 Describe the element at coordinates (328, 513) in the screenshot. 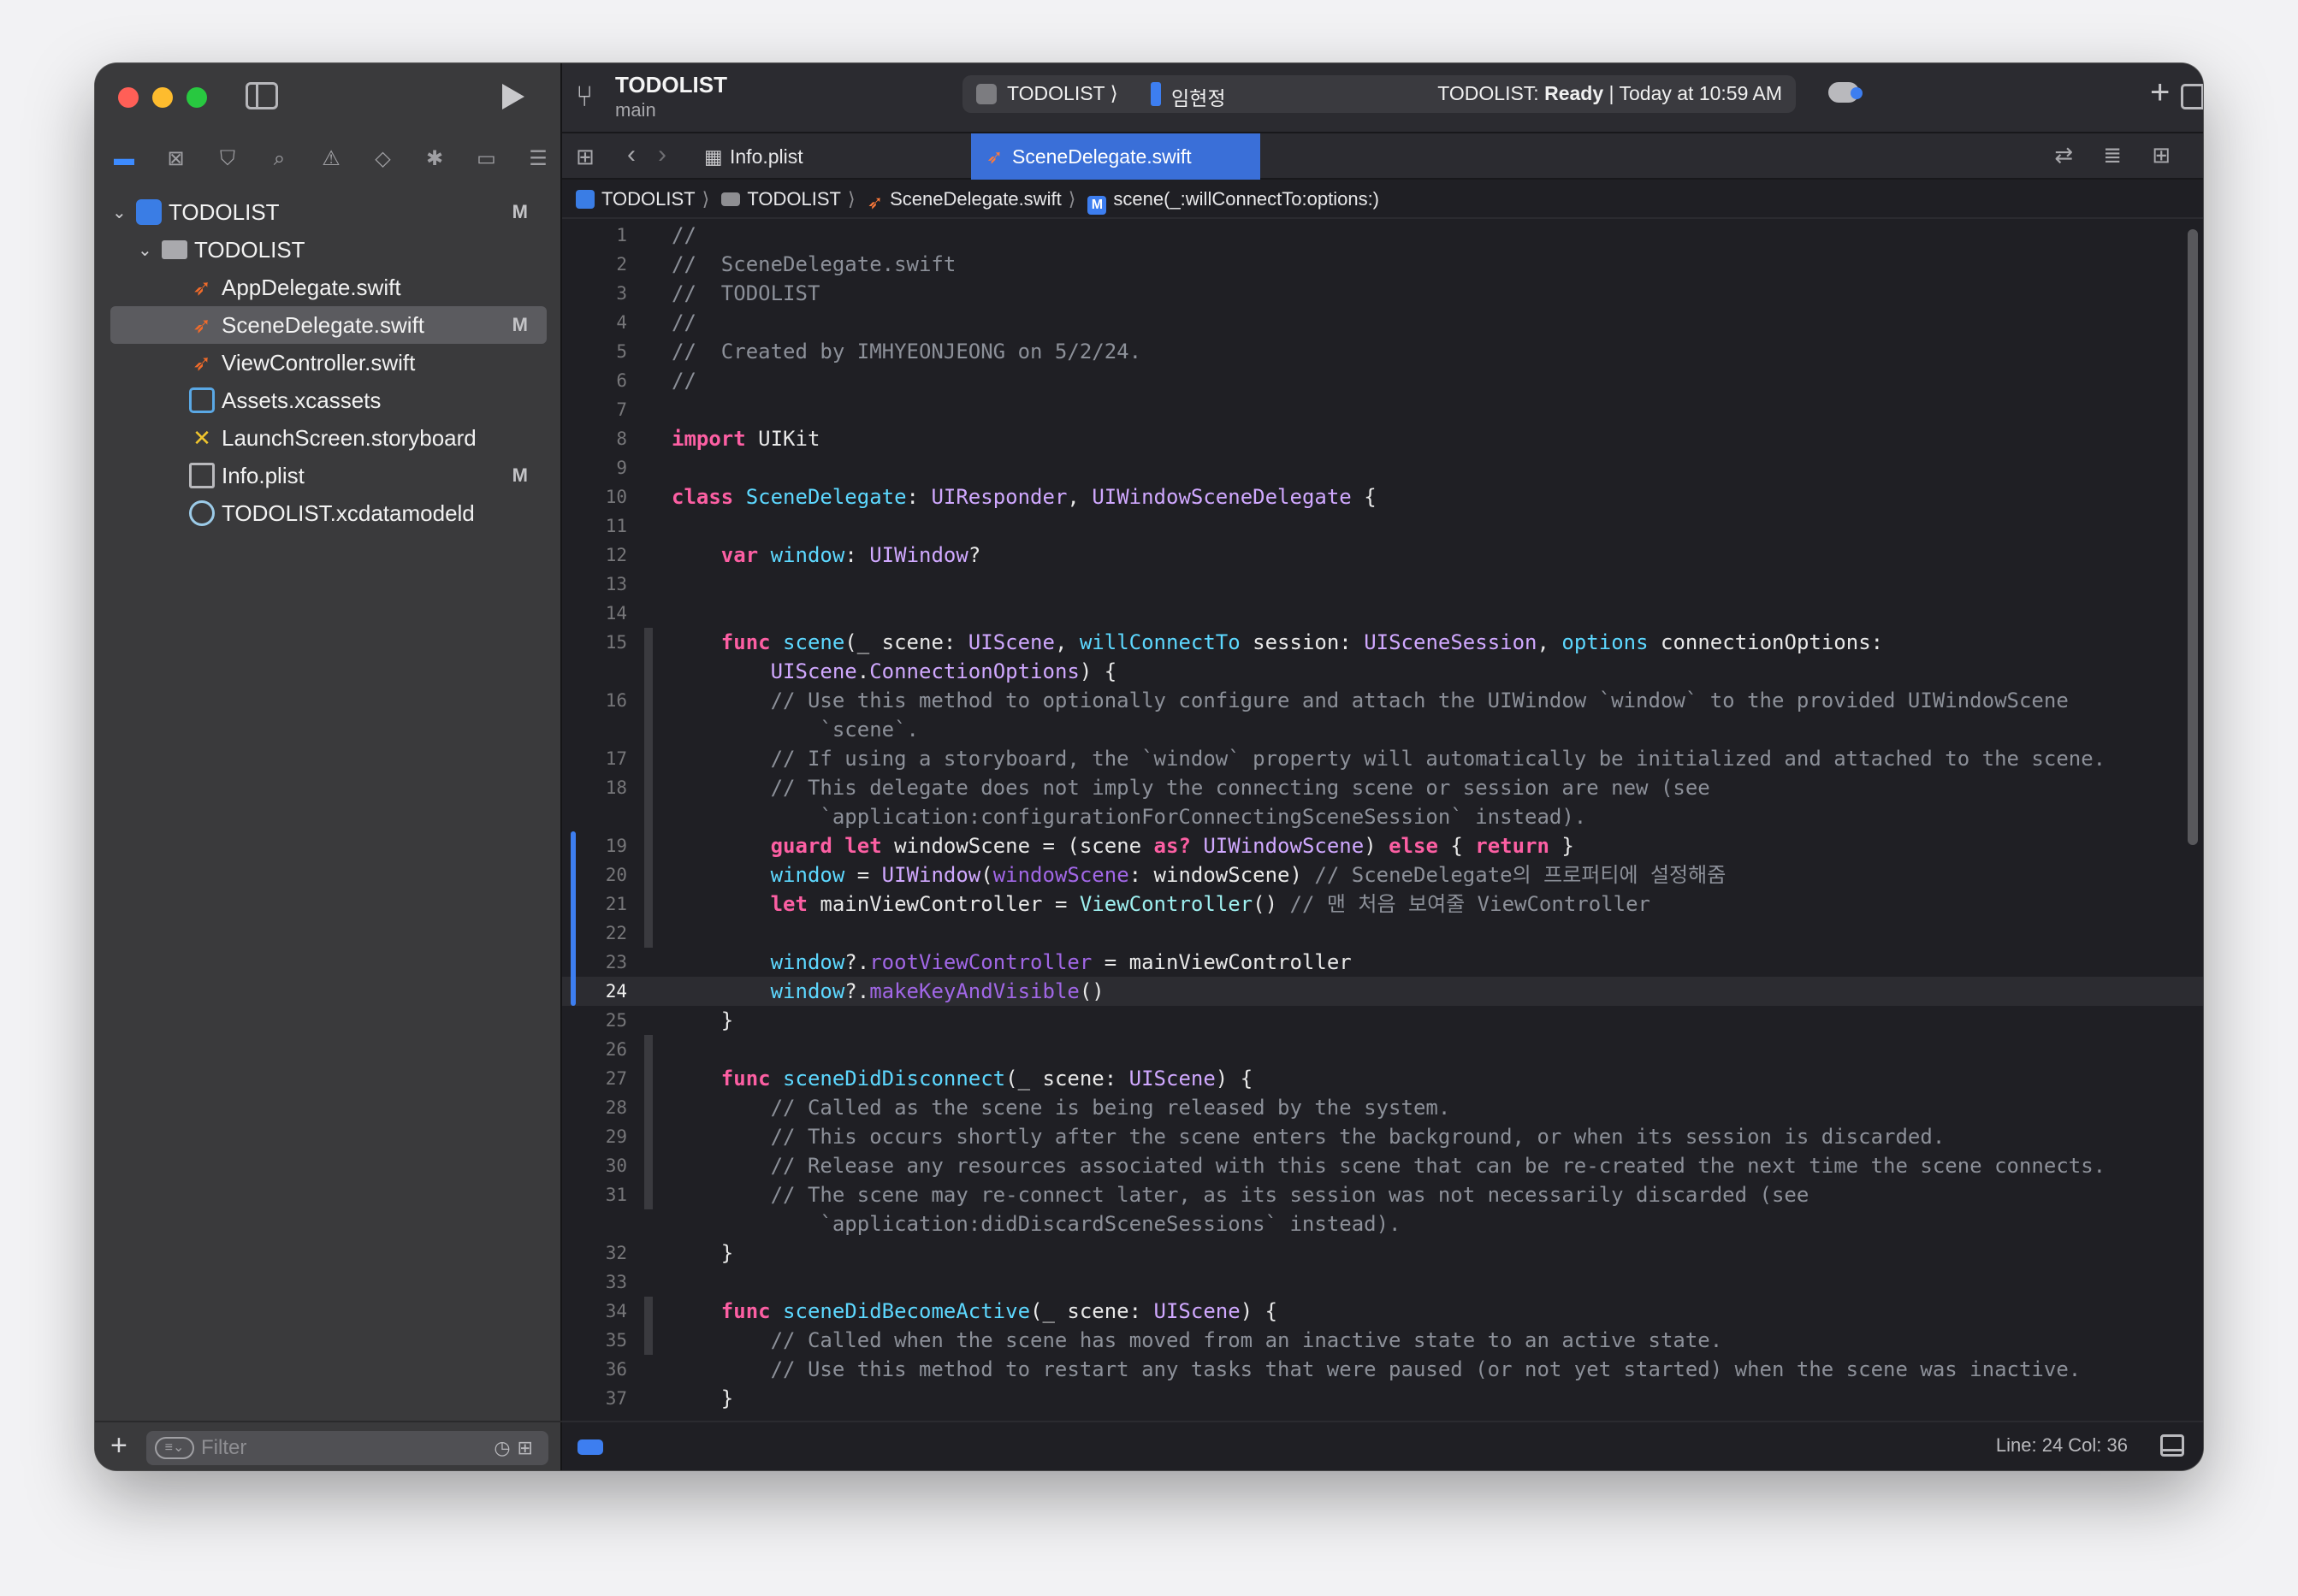

I see `tree-item: TODOLIST.xcdatamodeld` at that location.